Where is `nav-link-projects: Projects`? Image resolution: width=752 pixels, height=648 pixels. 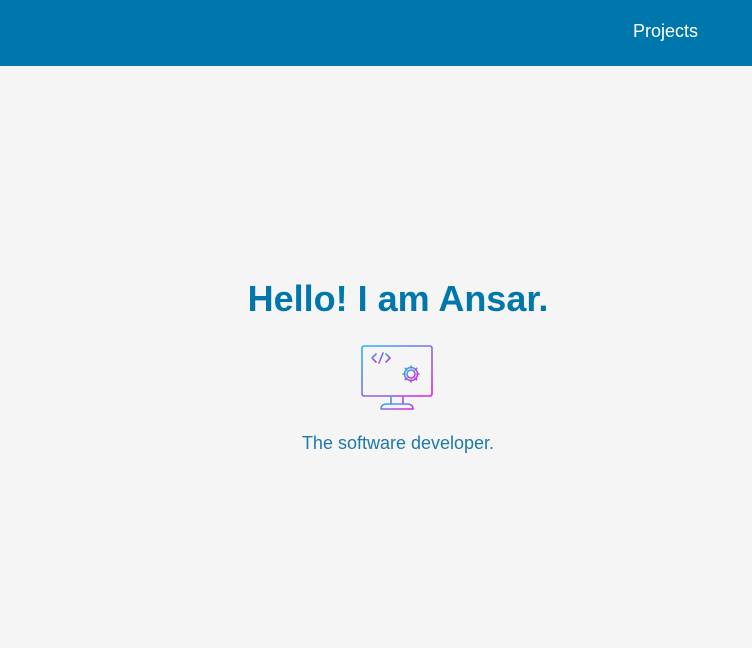 nav-link-projects: Projects is located at coordinates (665, 31).